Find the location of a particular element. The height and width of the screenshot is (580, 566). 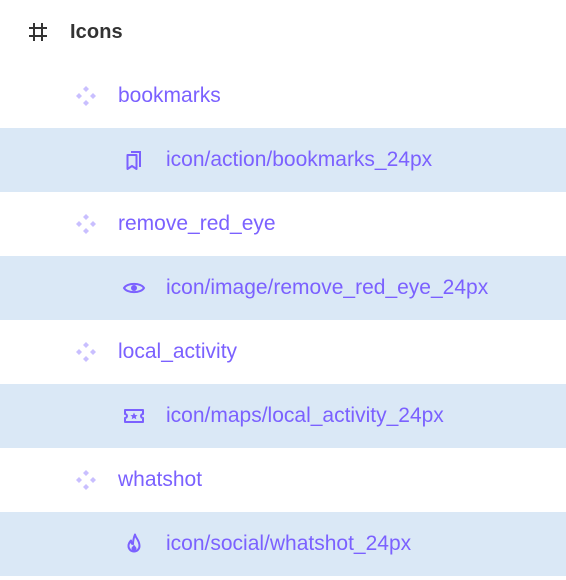

instance-label: icon/action/bookmarks_24px is located at coordinates (299, 159).